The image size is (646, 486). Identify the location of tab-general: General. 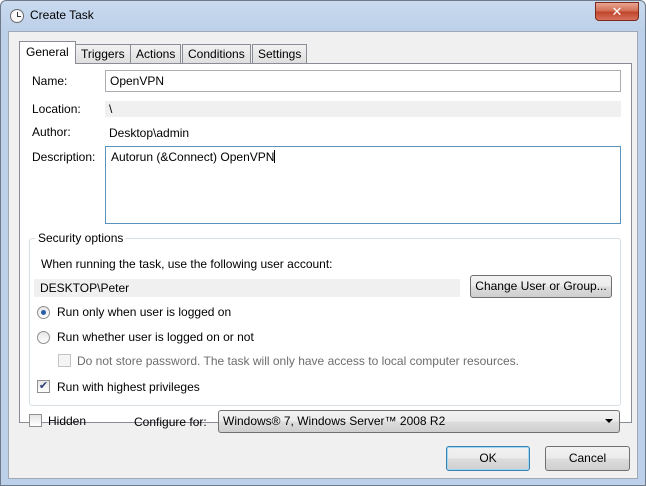
(47, 52).